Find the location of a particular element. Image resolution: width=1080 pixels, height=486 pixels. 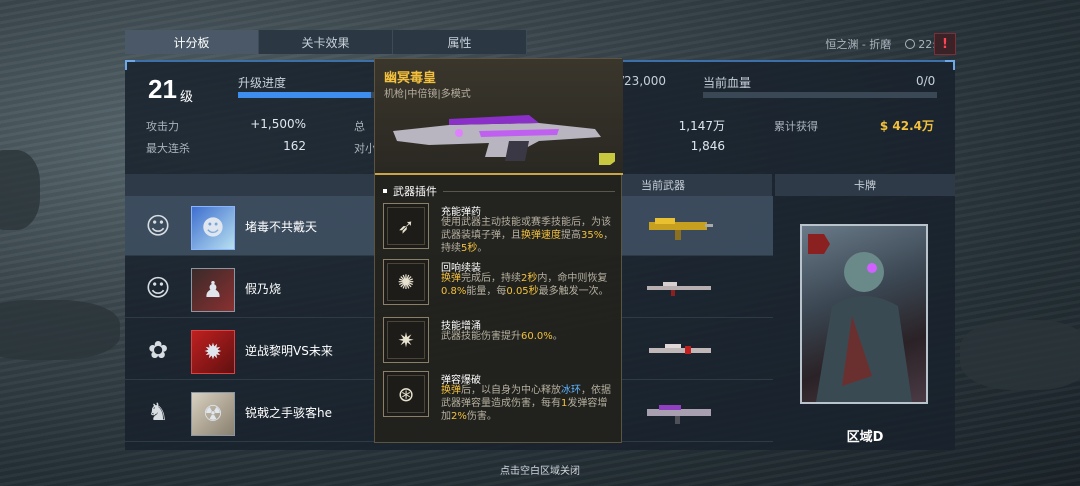

tab-attributes: 属性 is located at coordinates (460, 42).